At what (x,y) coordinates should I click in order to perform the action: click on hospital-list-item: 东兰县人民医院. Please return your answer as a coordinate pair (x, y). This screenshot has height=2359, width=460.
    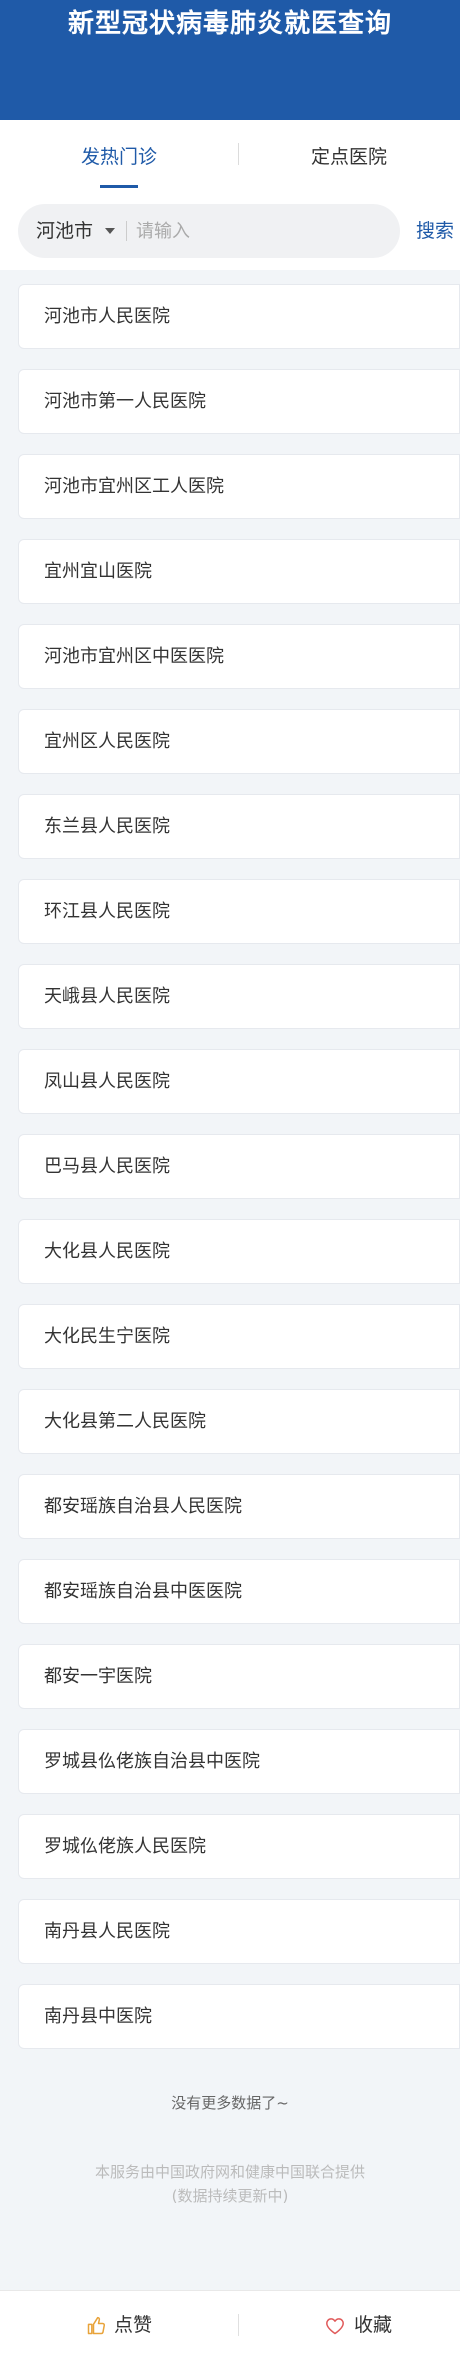
    Looking at the image, I should click on (239, 826).